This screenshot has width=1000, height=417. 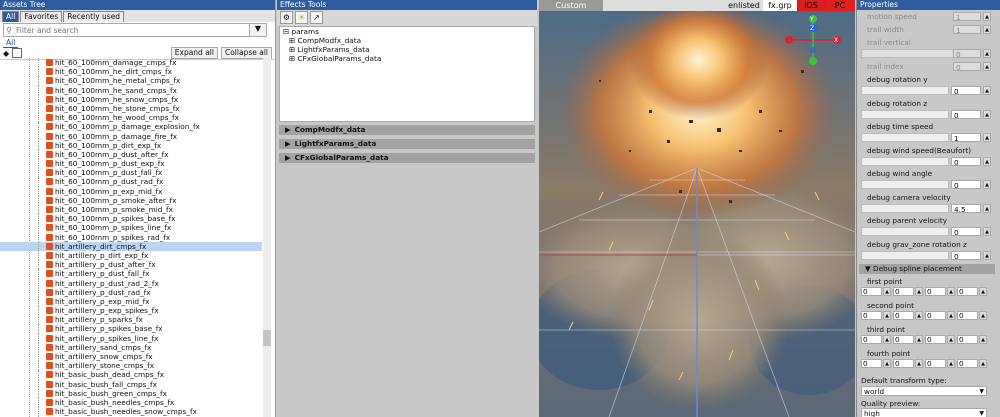 What do you see at coordinates (41, 16) in the screenshot?
I see `tab-favorites: Favorites` at bounding box center [41, 16].